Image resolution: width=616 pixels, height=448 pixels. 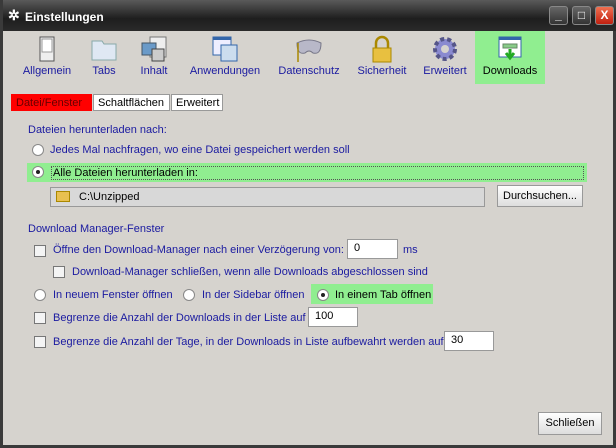 What do you see at coordinates (382, 49) in the screenshot?
I see `lock-icon` at bounding box center [382, 49].